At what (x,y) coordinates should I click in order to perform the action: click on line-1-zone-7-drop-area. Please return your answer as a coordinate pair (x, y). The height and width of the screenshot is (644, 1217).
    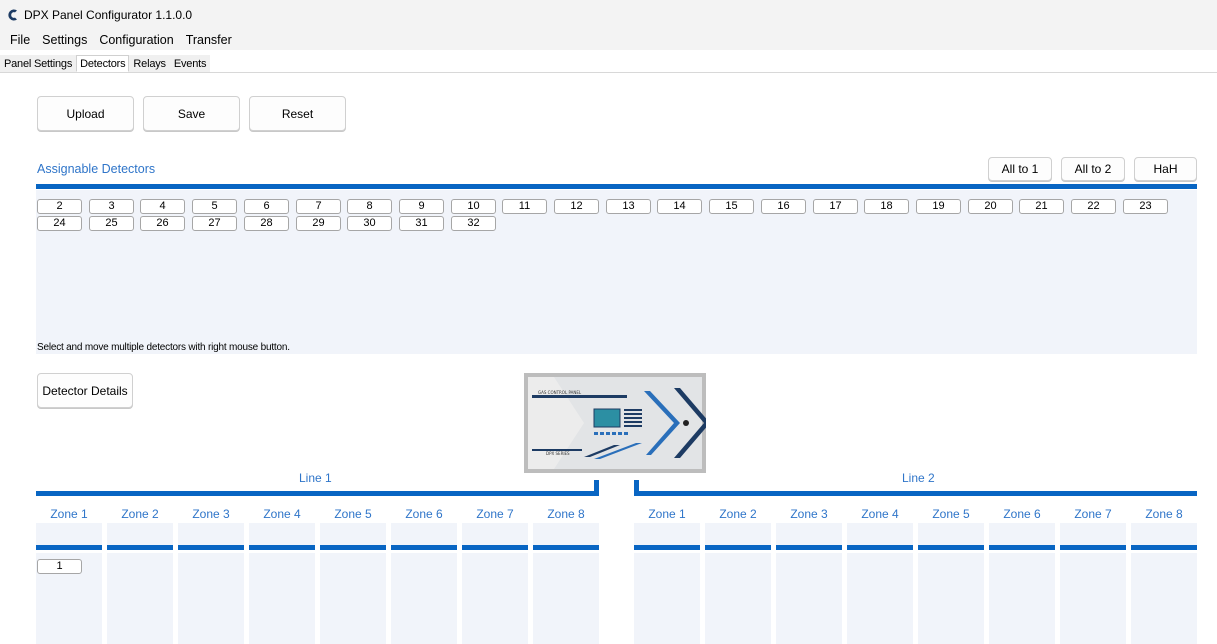
    Looking at the image, I should click on (495, 598).